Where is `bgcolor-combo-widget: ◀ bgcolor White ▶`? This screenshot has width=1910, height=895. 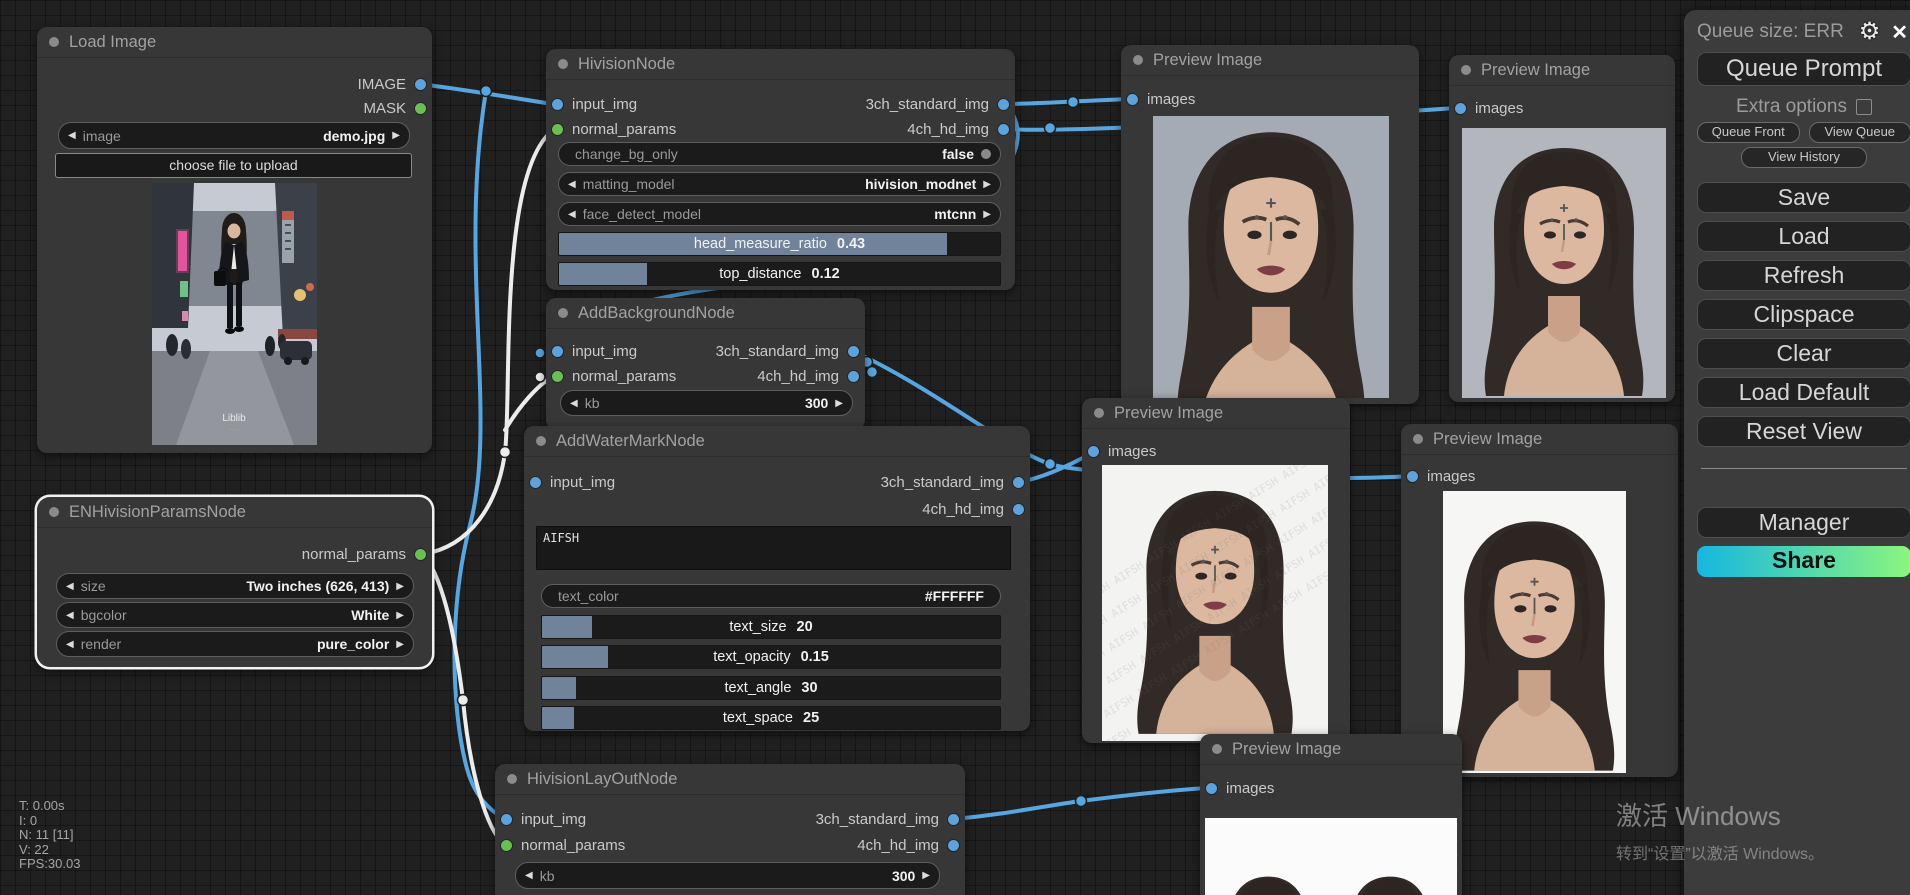 bgcolor-combo-widget: ◀ bgcolor White ▶ is located at coordinates (235, 615).